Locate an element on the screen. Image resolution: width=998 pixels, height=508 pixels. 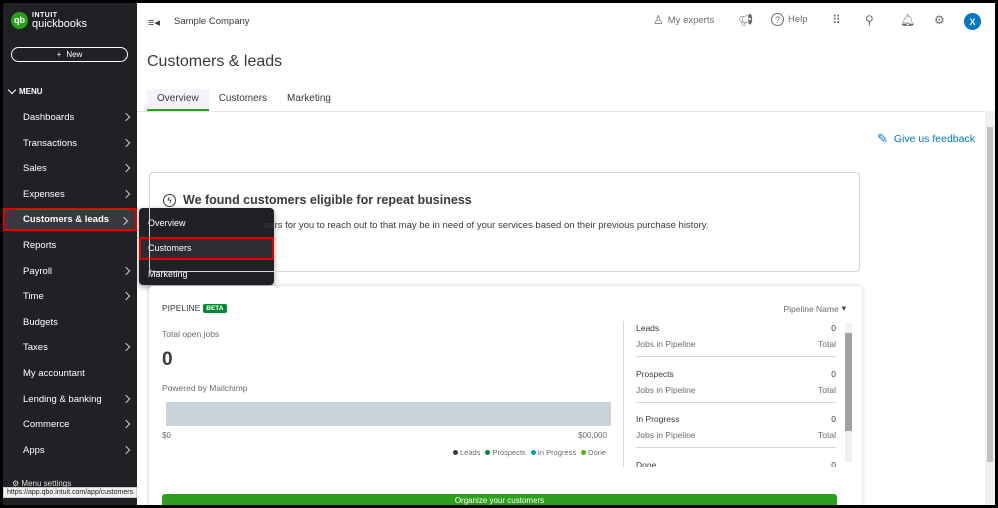
stages-scrollbar is located at coordinates (848, 393).